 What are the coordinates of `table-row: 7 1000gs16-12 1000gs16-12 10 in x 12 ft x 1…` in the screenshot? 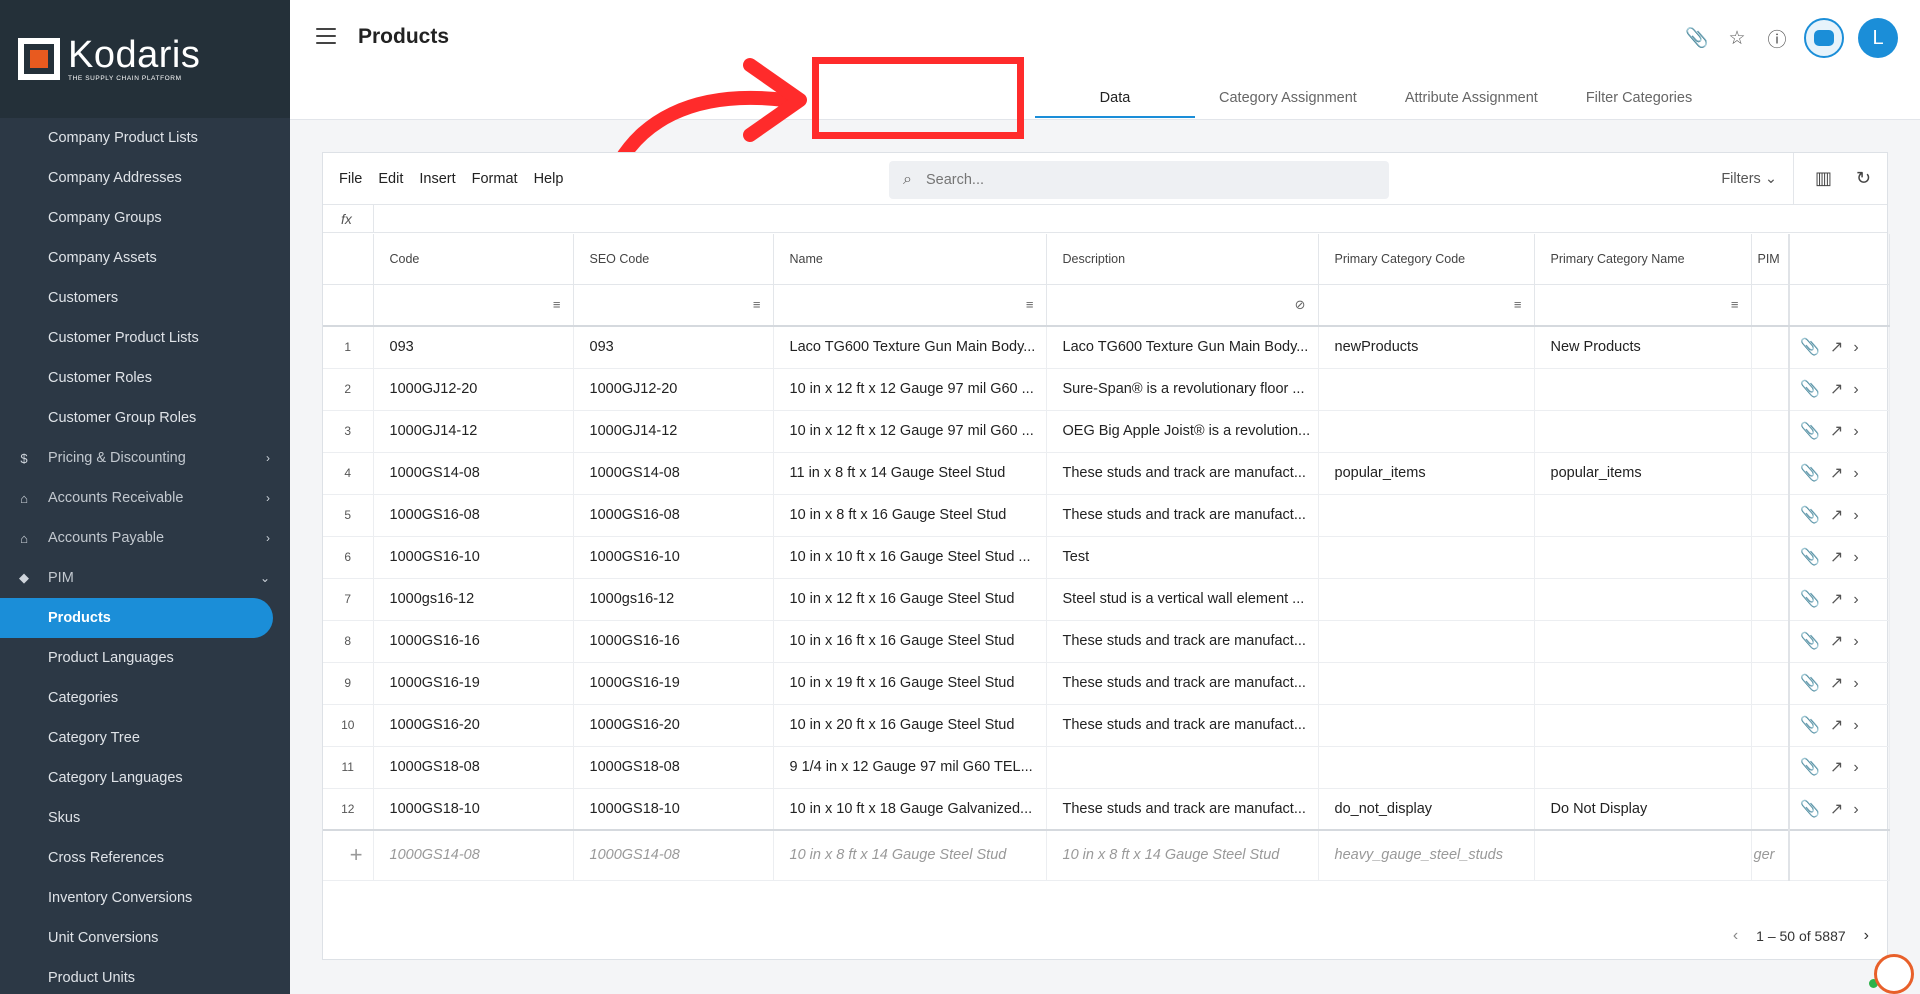 It's located at (1106, 599).